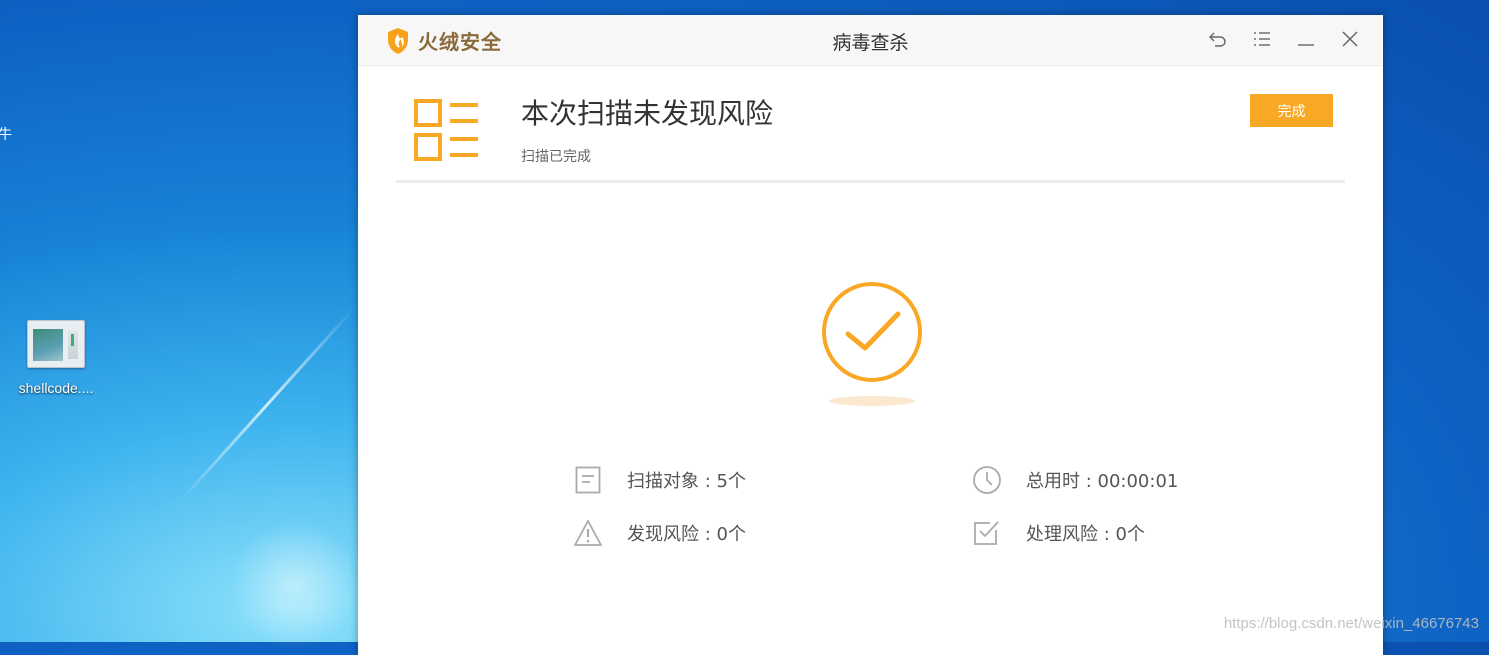 This screenshot has width=1489, height=655. What do you see at coordinates (556, 157) in the screenshot?
I see `scan-status: 扫描已完成` at bounding box center [556, 157].